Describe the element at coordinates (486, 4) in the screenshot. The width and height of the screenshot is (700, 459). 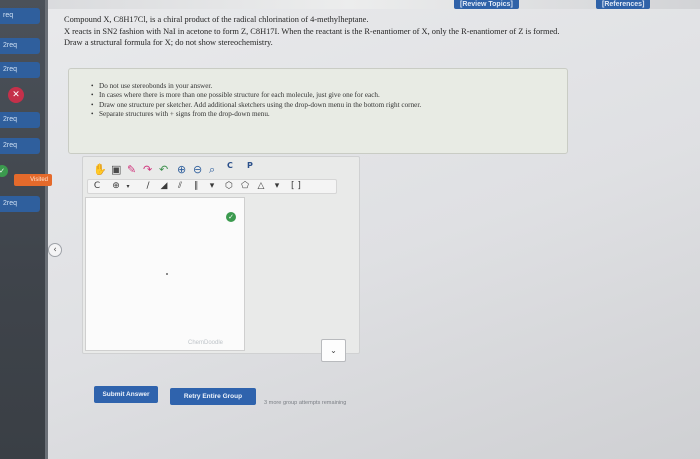
I see `review-topics-link: [Review Topics]` at that location.